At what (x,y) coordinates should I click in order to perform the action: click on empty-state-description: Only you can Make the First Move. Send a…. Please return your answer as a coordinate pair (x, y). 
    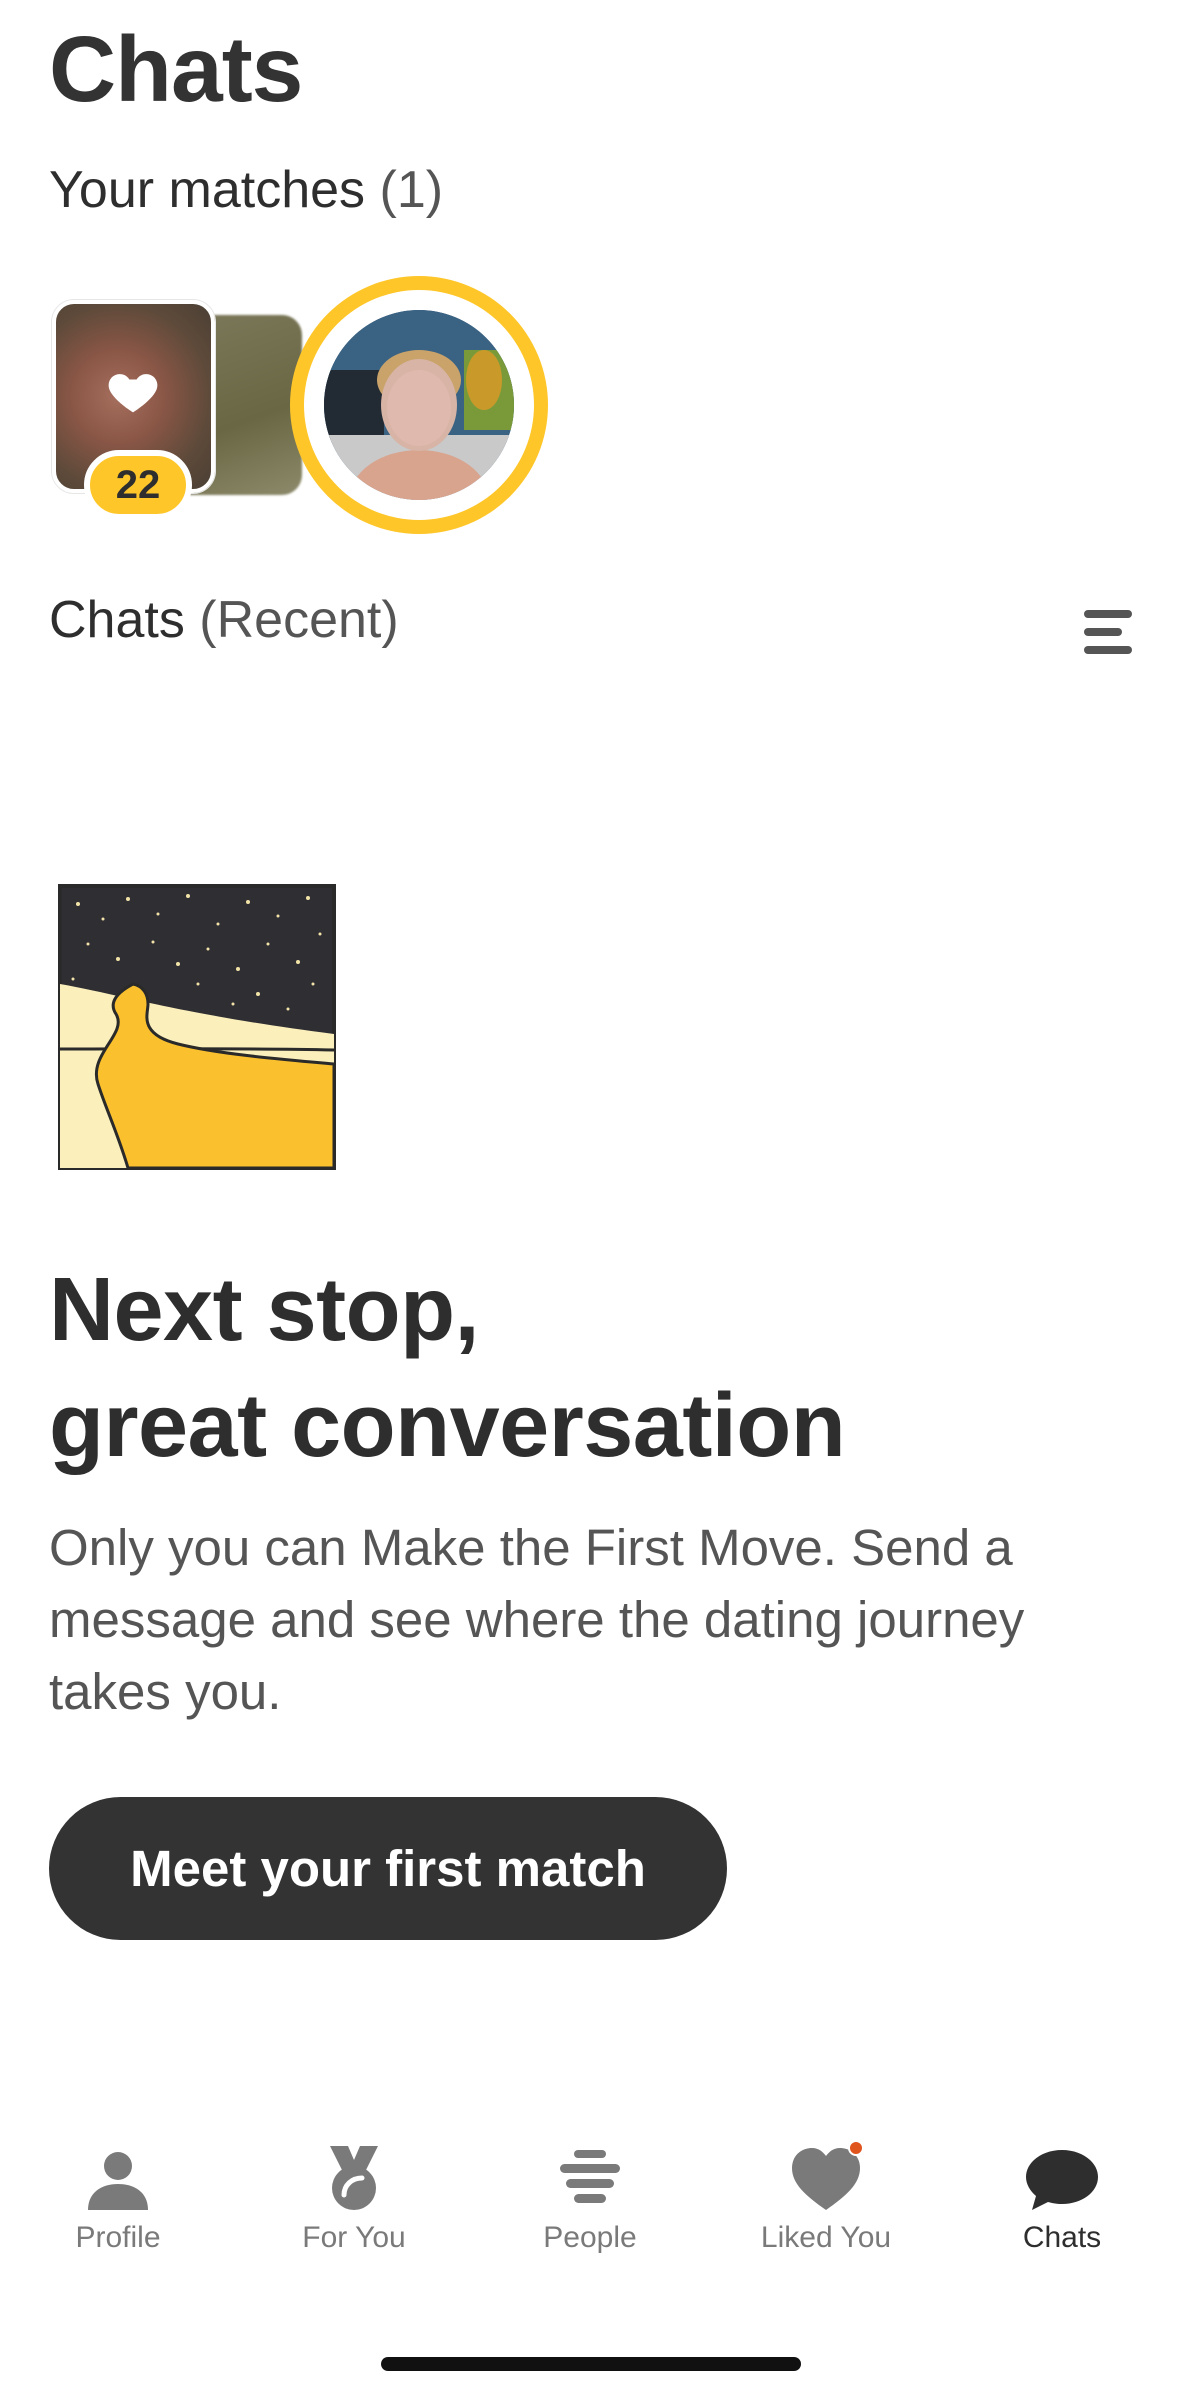
    Looking at the image, I should click on (537, 1619).